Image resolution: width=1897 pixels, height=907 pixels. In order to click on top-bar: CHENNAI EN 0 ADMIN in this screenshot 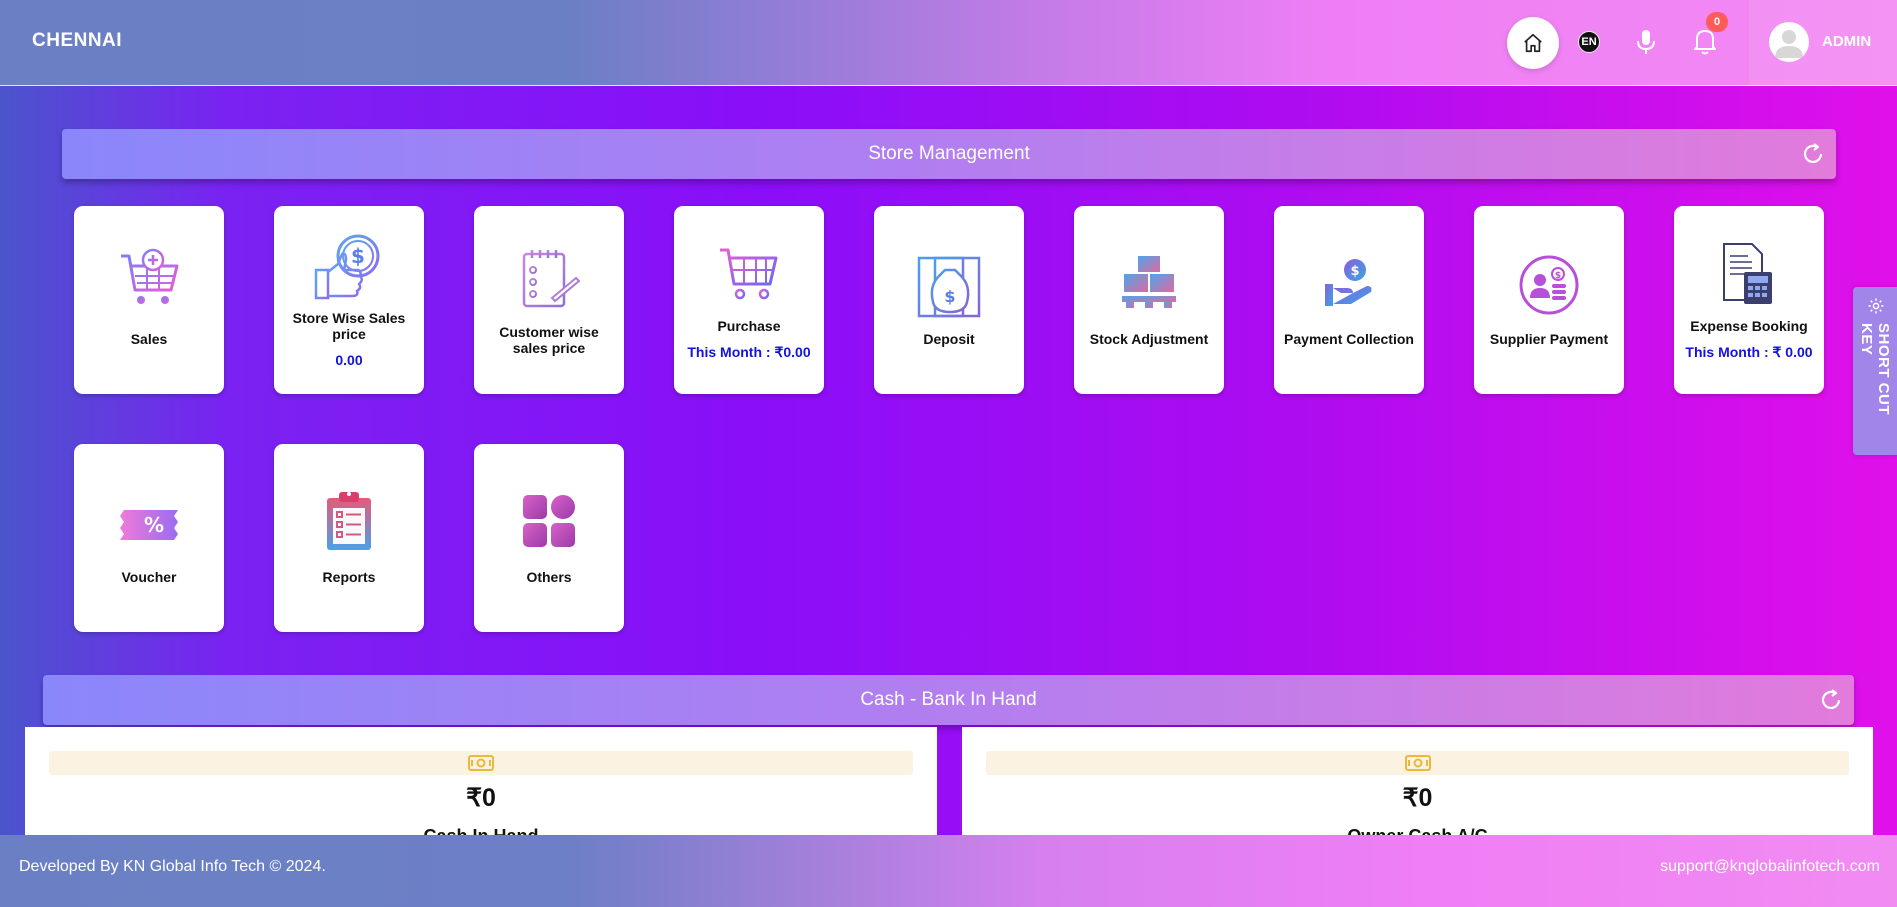, I will do `click(948, 43)`.